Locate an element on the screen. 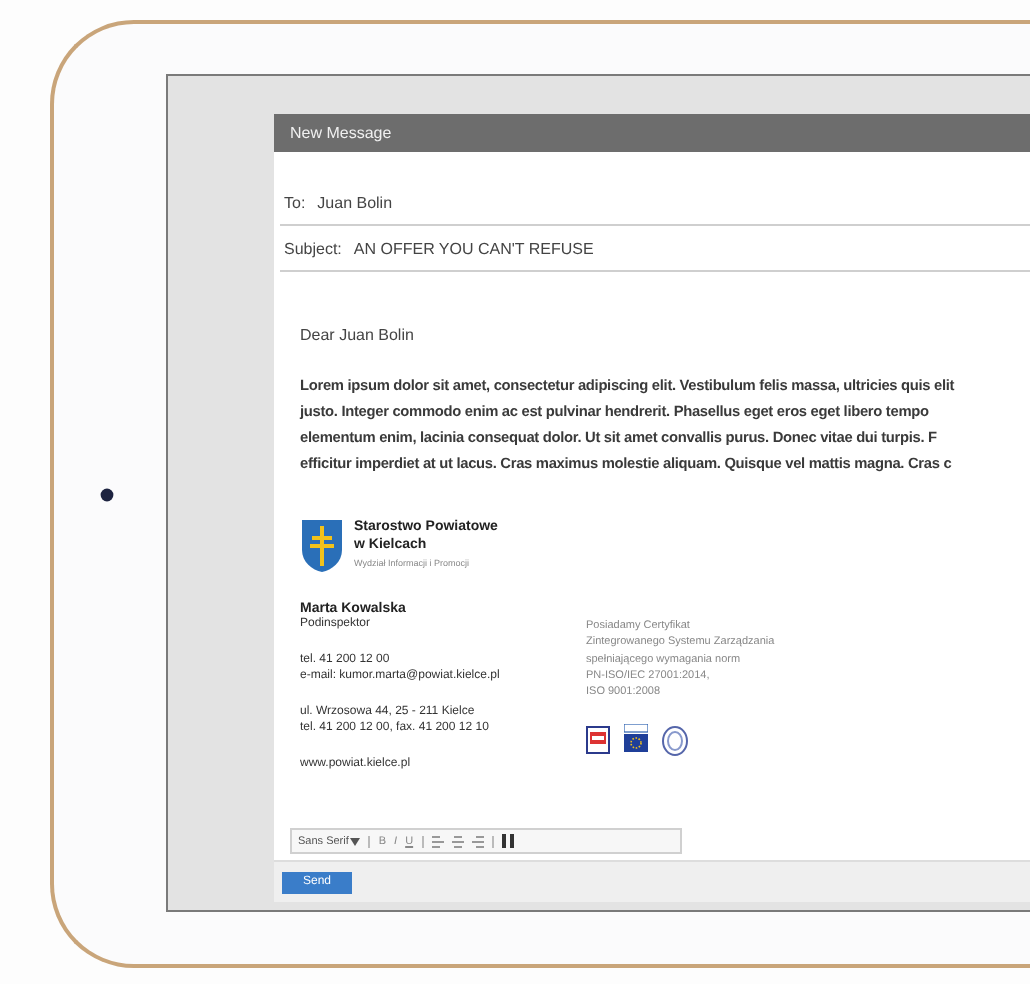 The image size is (1030, 984). seal-icon is located at coordinates (675, 740).